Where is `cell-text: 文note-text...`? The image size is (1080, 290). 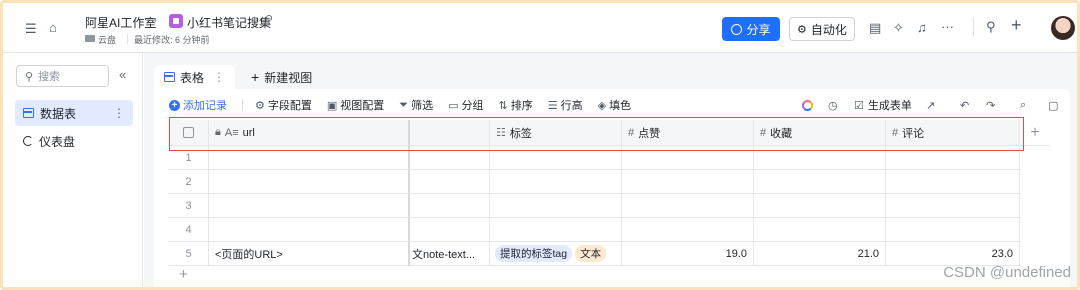 cell-text: 文note-text... is located at coordinates (450, 254).